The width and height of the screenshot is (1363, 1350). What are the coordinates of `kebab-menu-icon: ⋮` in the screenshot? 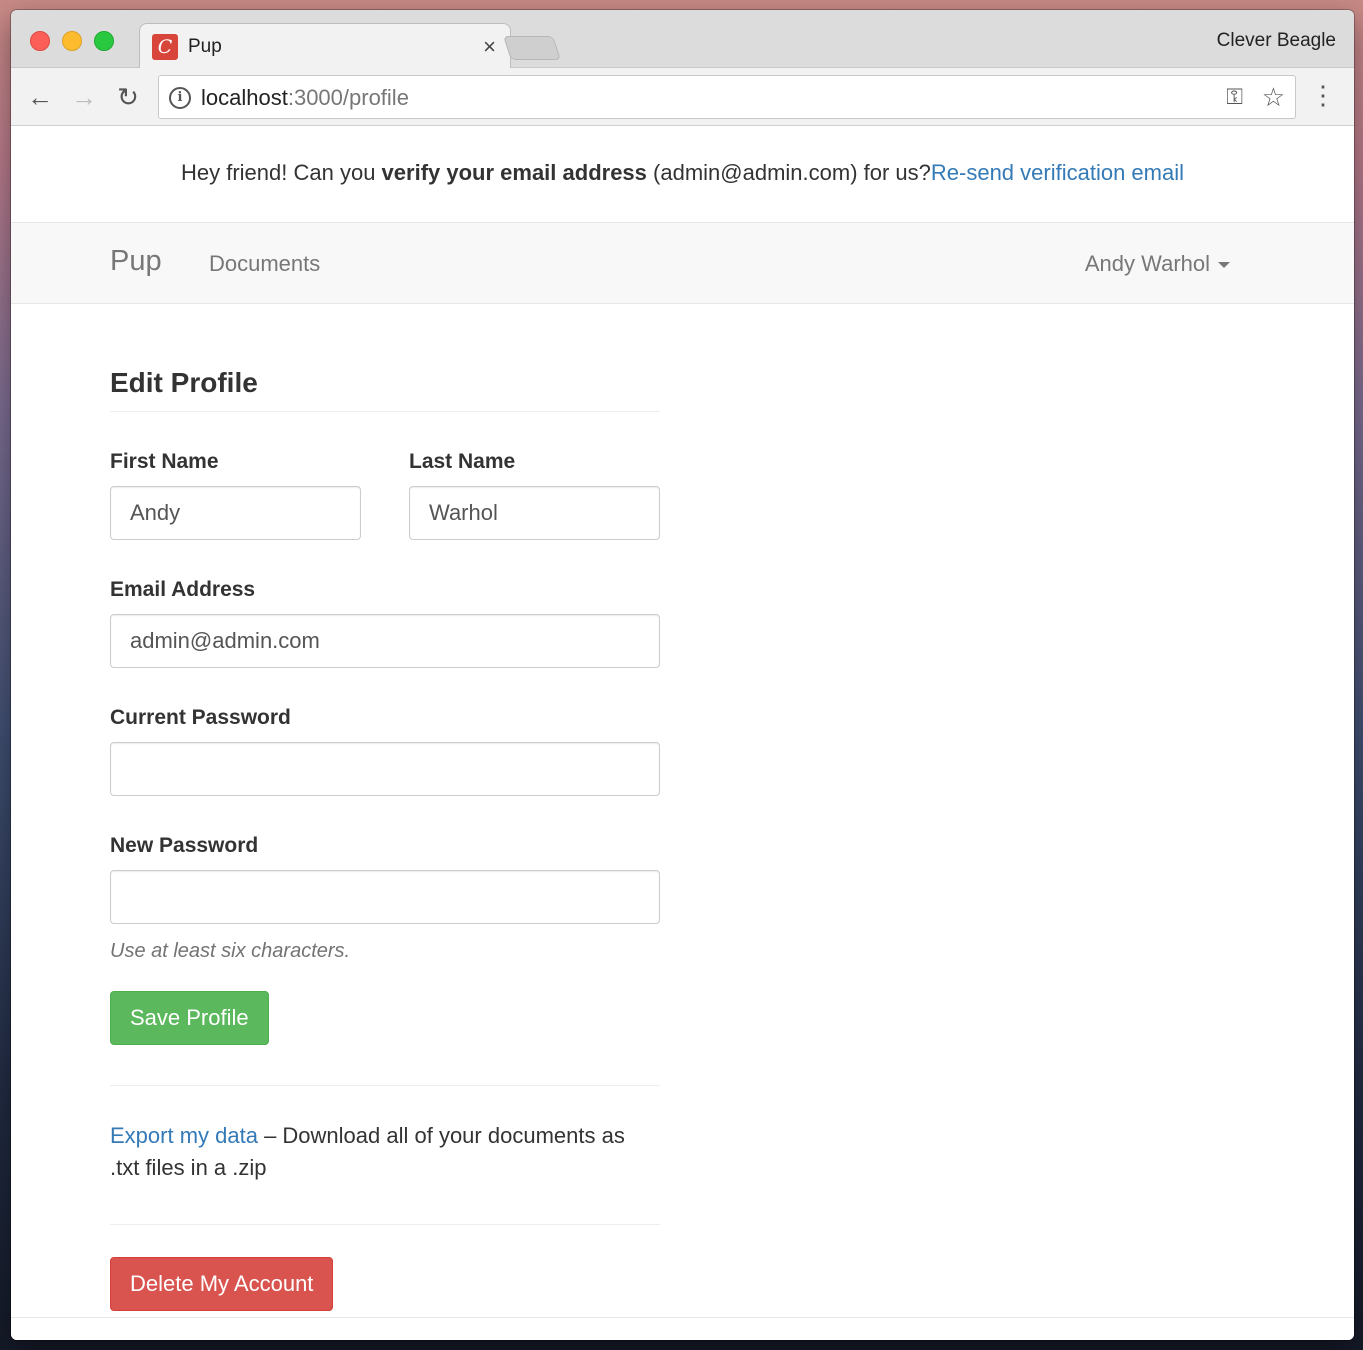 It's located at (1323, 95).